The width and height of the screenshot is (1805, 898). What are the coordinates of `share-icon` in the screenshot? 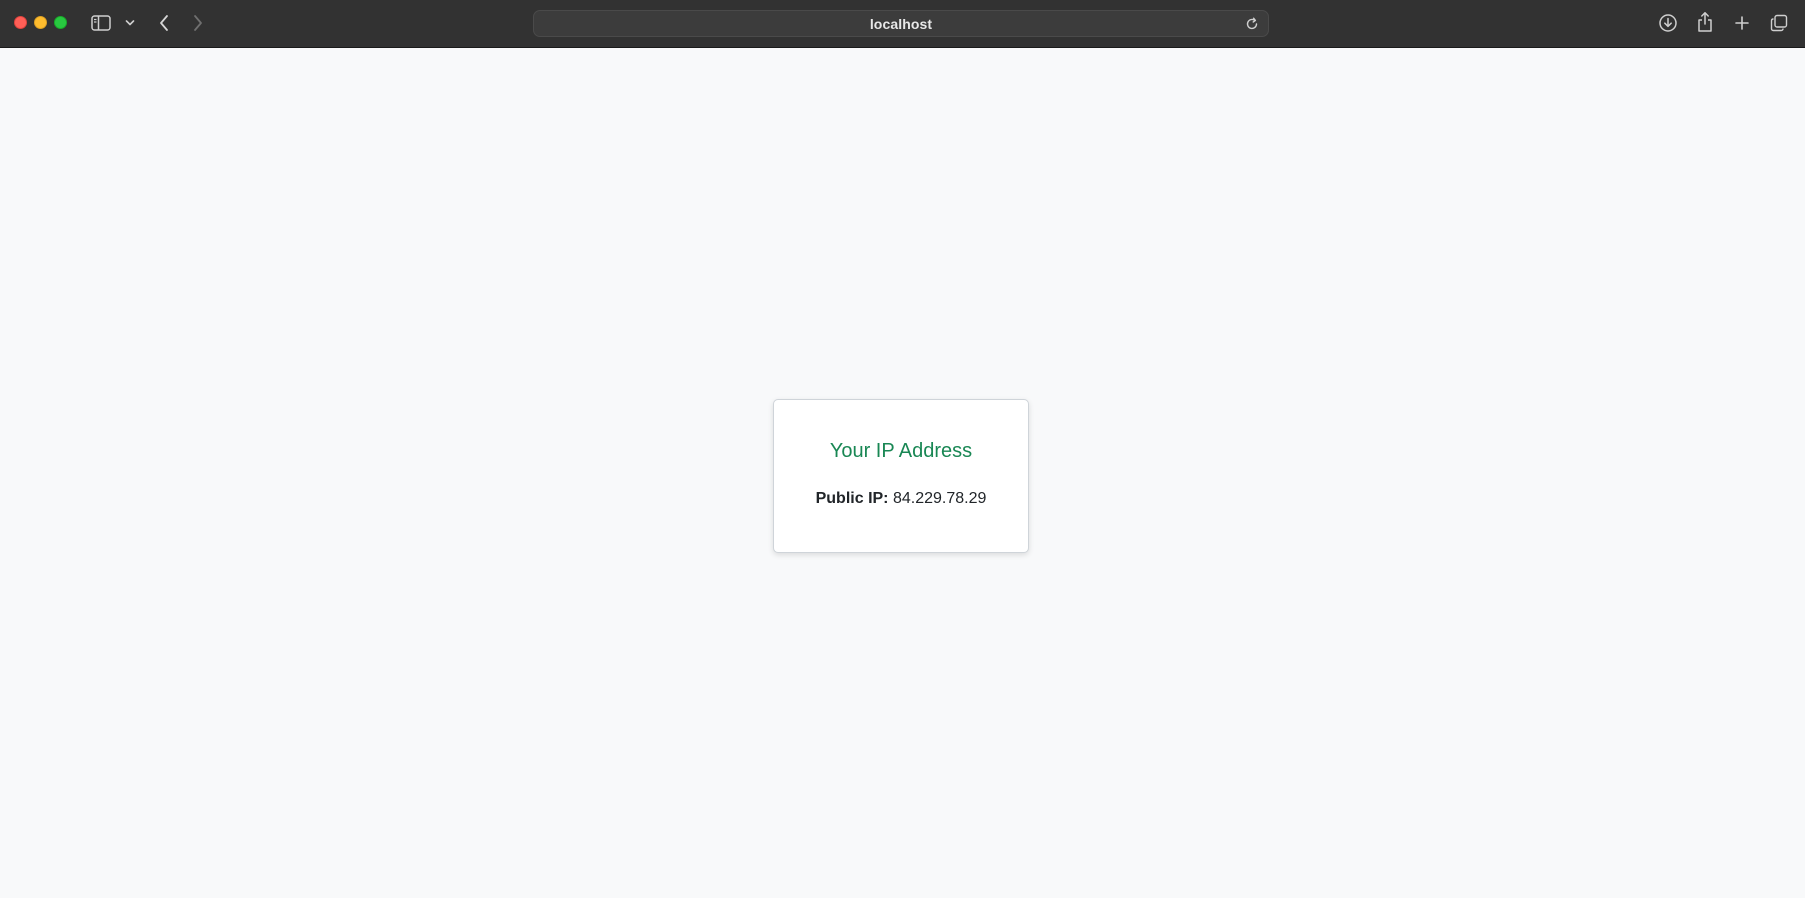 It's located at (1705, 22).